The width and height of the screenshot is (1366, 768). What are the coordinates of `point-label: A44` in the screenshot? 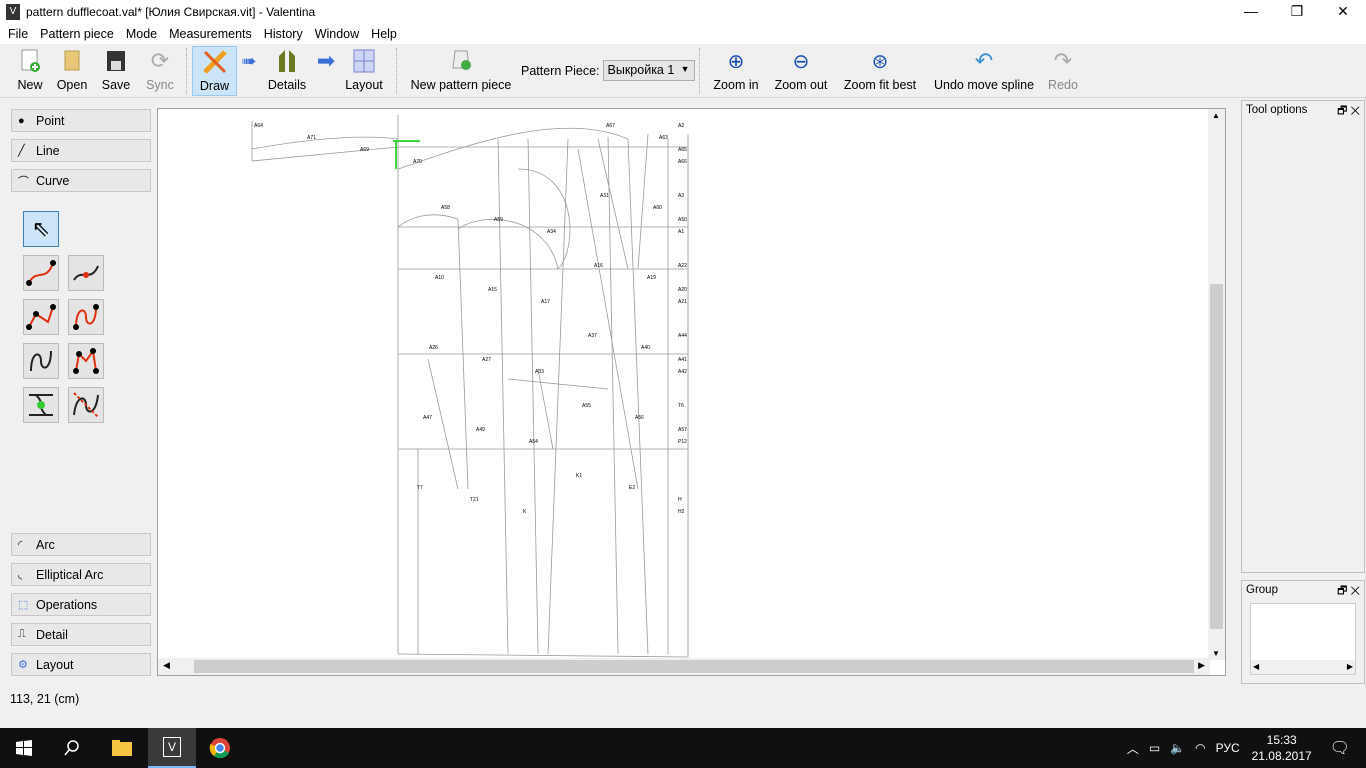 It's located at (682, 336).